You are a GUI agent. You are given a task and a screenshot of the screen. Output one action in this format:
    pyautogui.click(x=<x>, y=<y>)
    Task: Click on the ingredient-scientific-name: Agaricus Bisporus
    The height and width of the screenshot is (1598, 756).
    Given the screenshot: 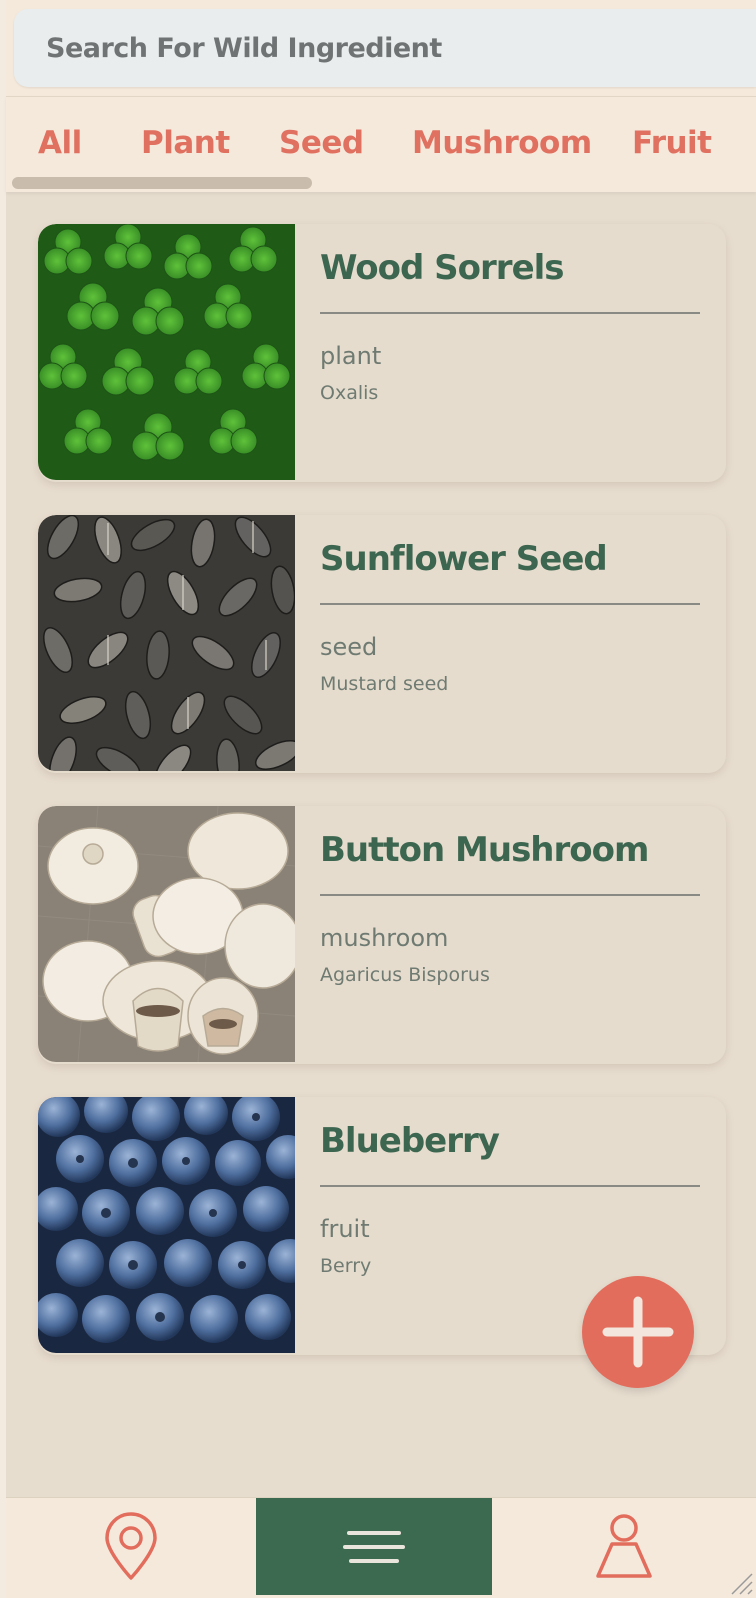 What is the action you would take?
    pyautogui.click(x=405, y=975)
    